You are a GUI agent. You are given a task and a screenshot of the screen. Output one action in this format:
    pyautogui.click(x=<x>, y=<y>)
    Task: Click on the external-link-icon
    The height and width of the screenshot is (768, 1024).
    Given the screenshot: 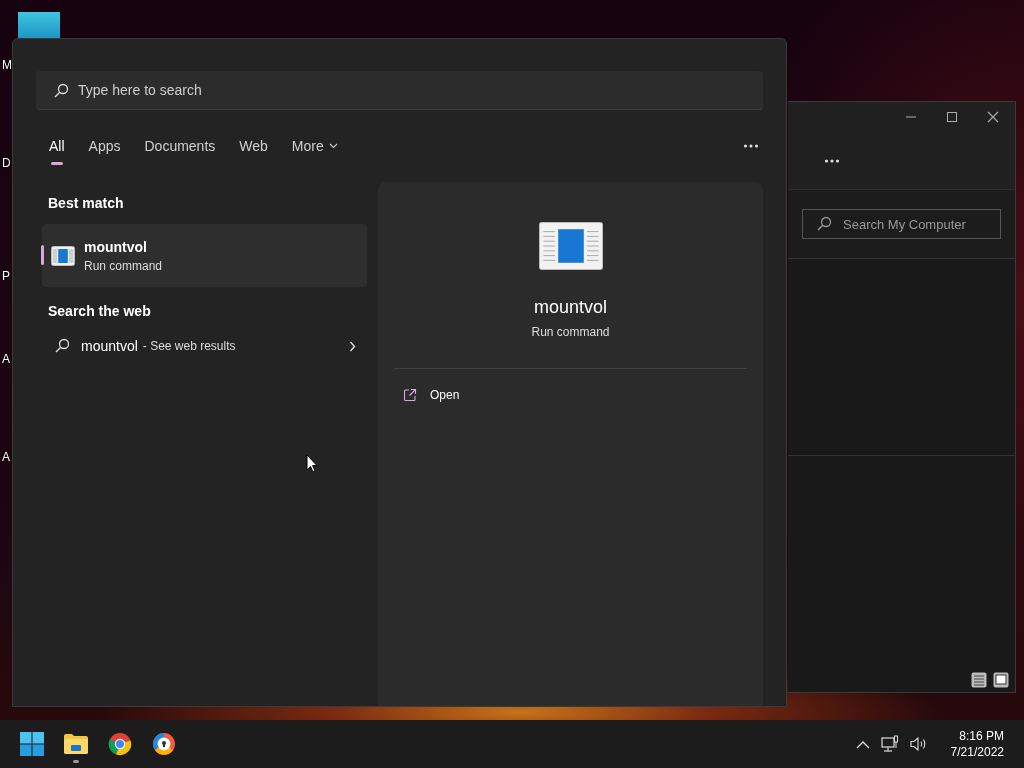 What is the action you would take?
    pyautogui.click(x=410, y=395)
    